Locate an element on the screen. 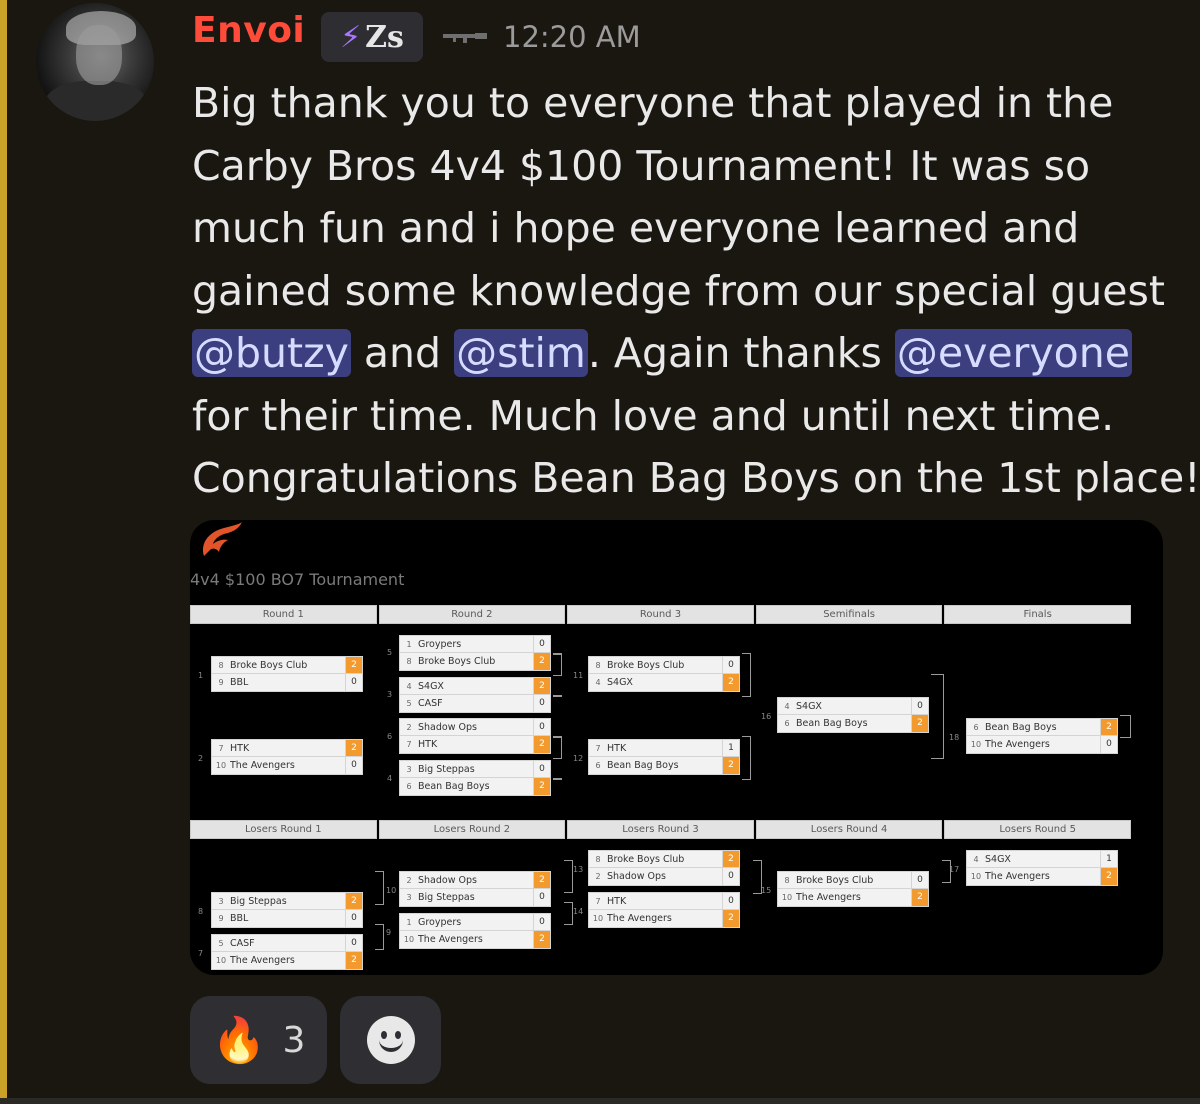 Image resolution: width=1200 pixels, height=1104 pixels. bracket-match: 4 S4GX 2 5 CASF 0 is located at coordinates (475, 695).